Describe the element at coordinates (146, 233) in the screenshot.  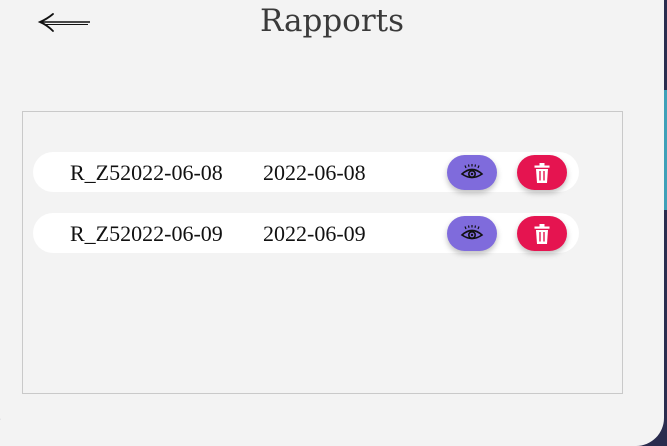
I see `report-name: R_Z52022-06-09` at that location.